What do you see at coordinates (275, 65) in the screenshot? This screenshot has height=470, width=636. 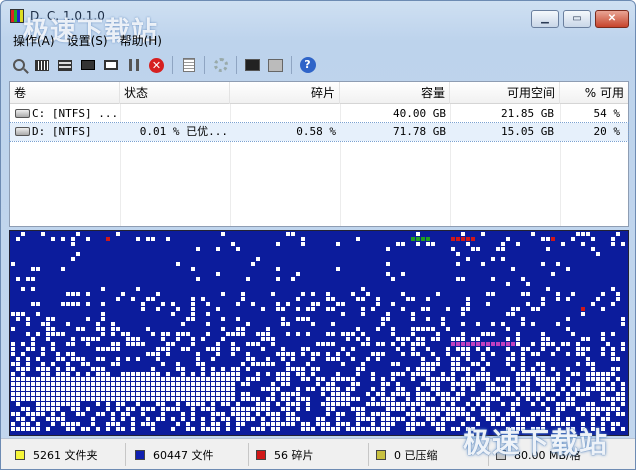 I see `boot-button` at bounding box center [275, 65].